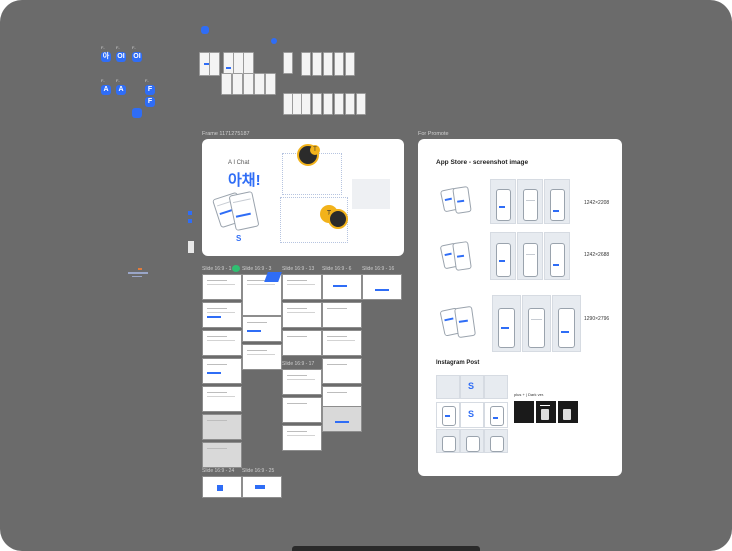 The height and width of the screenshot is (551, 732). I want to click on frame-label: Frame 1171275187, so click(226, 134).